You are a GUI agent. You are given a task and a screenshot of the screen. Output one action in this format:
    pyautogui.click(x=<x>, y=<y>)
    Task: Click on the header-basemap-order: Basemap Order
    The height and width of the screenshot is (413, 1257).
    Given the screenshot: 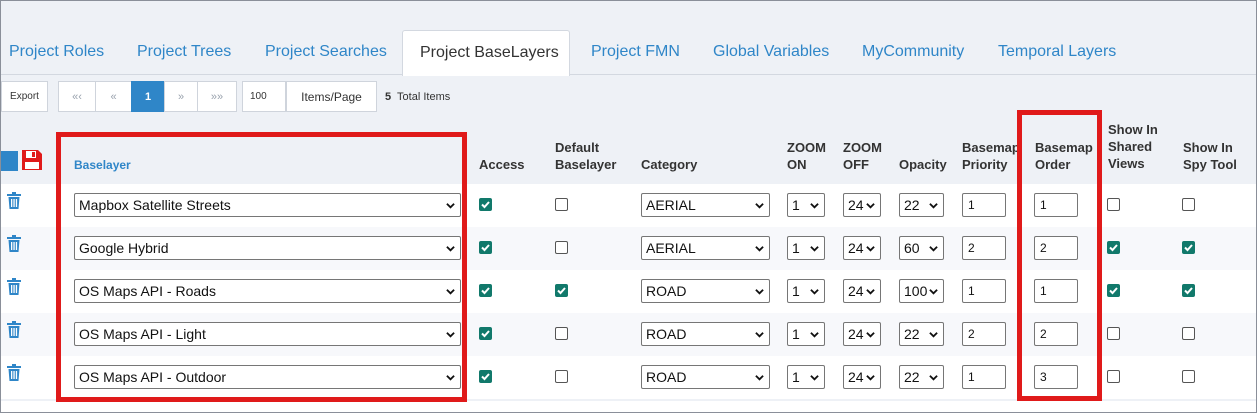 What is the action you would take?
    pyautogui.click(x=1064, y=156)
    